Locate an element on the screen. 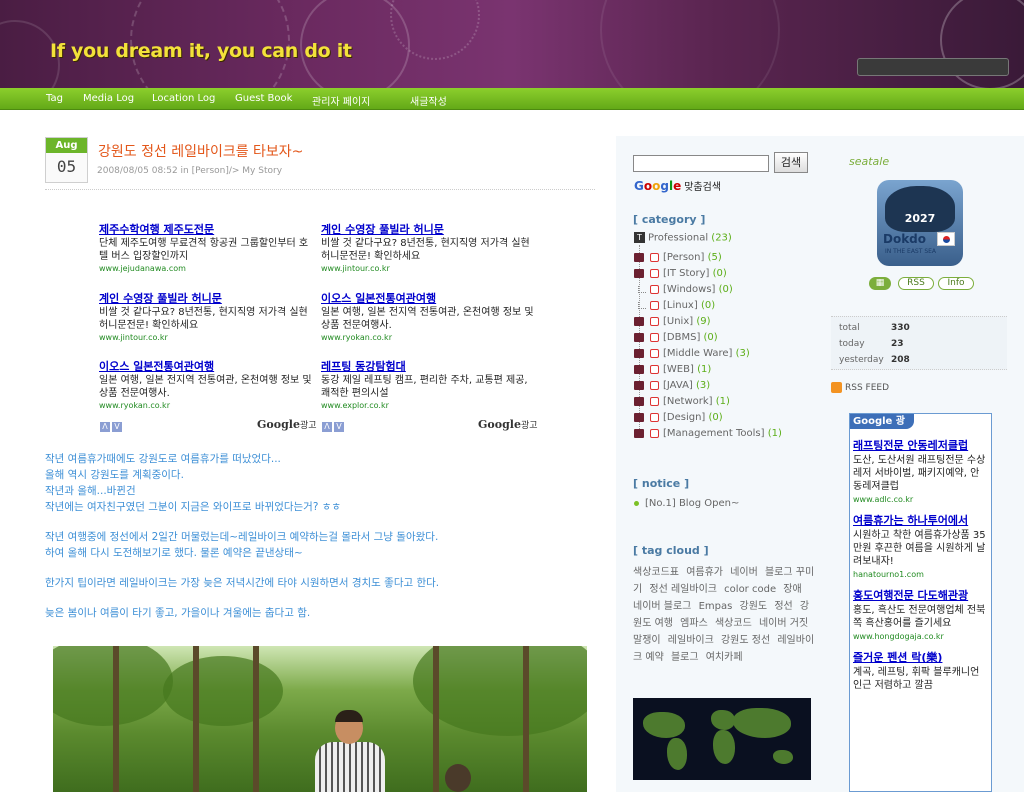  category-item: [Person] (5) is located at coordinates (678, 259).